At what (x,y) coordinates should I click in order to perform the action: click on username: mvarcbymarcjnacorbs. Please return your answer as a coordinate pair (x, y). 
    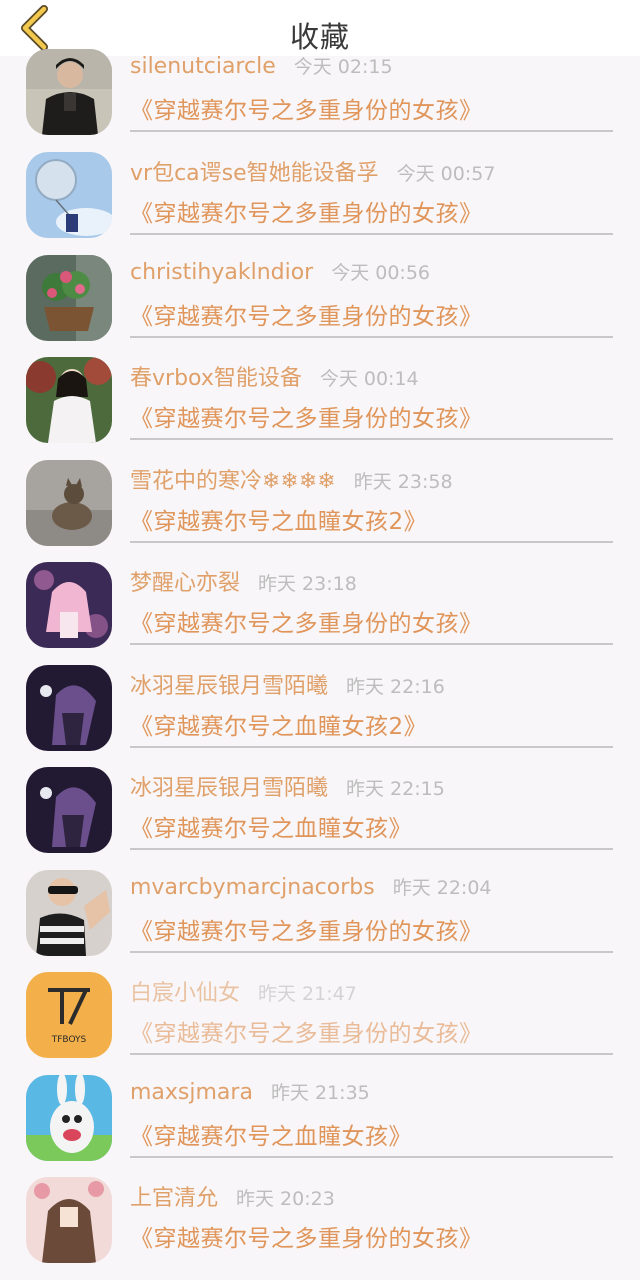
    Looking at the image, I should click on (252, 887).